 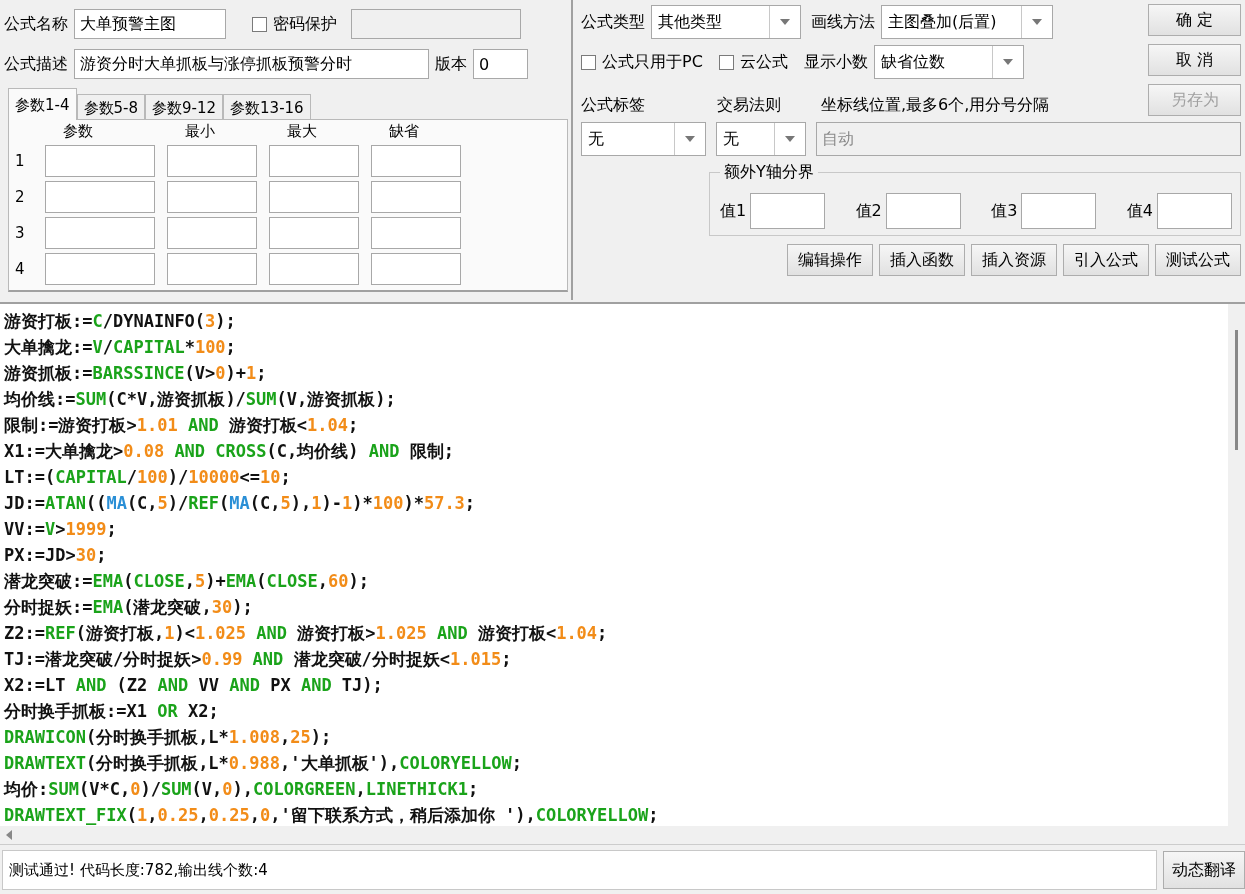 I want to click on code-line: DRAWTEXT_FIX(1,0.25,0.25,0,'留下联系方式，稍后添加你 '),COLORYELLOW;, so click(x=331, y=815).